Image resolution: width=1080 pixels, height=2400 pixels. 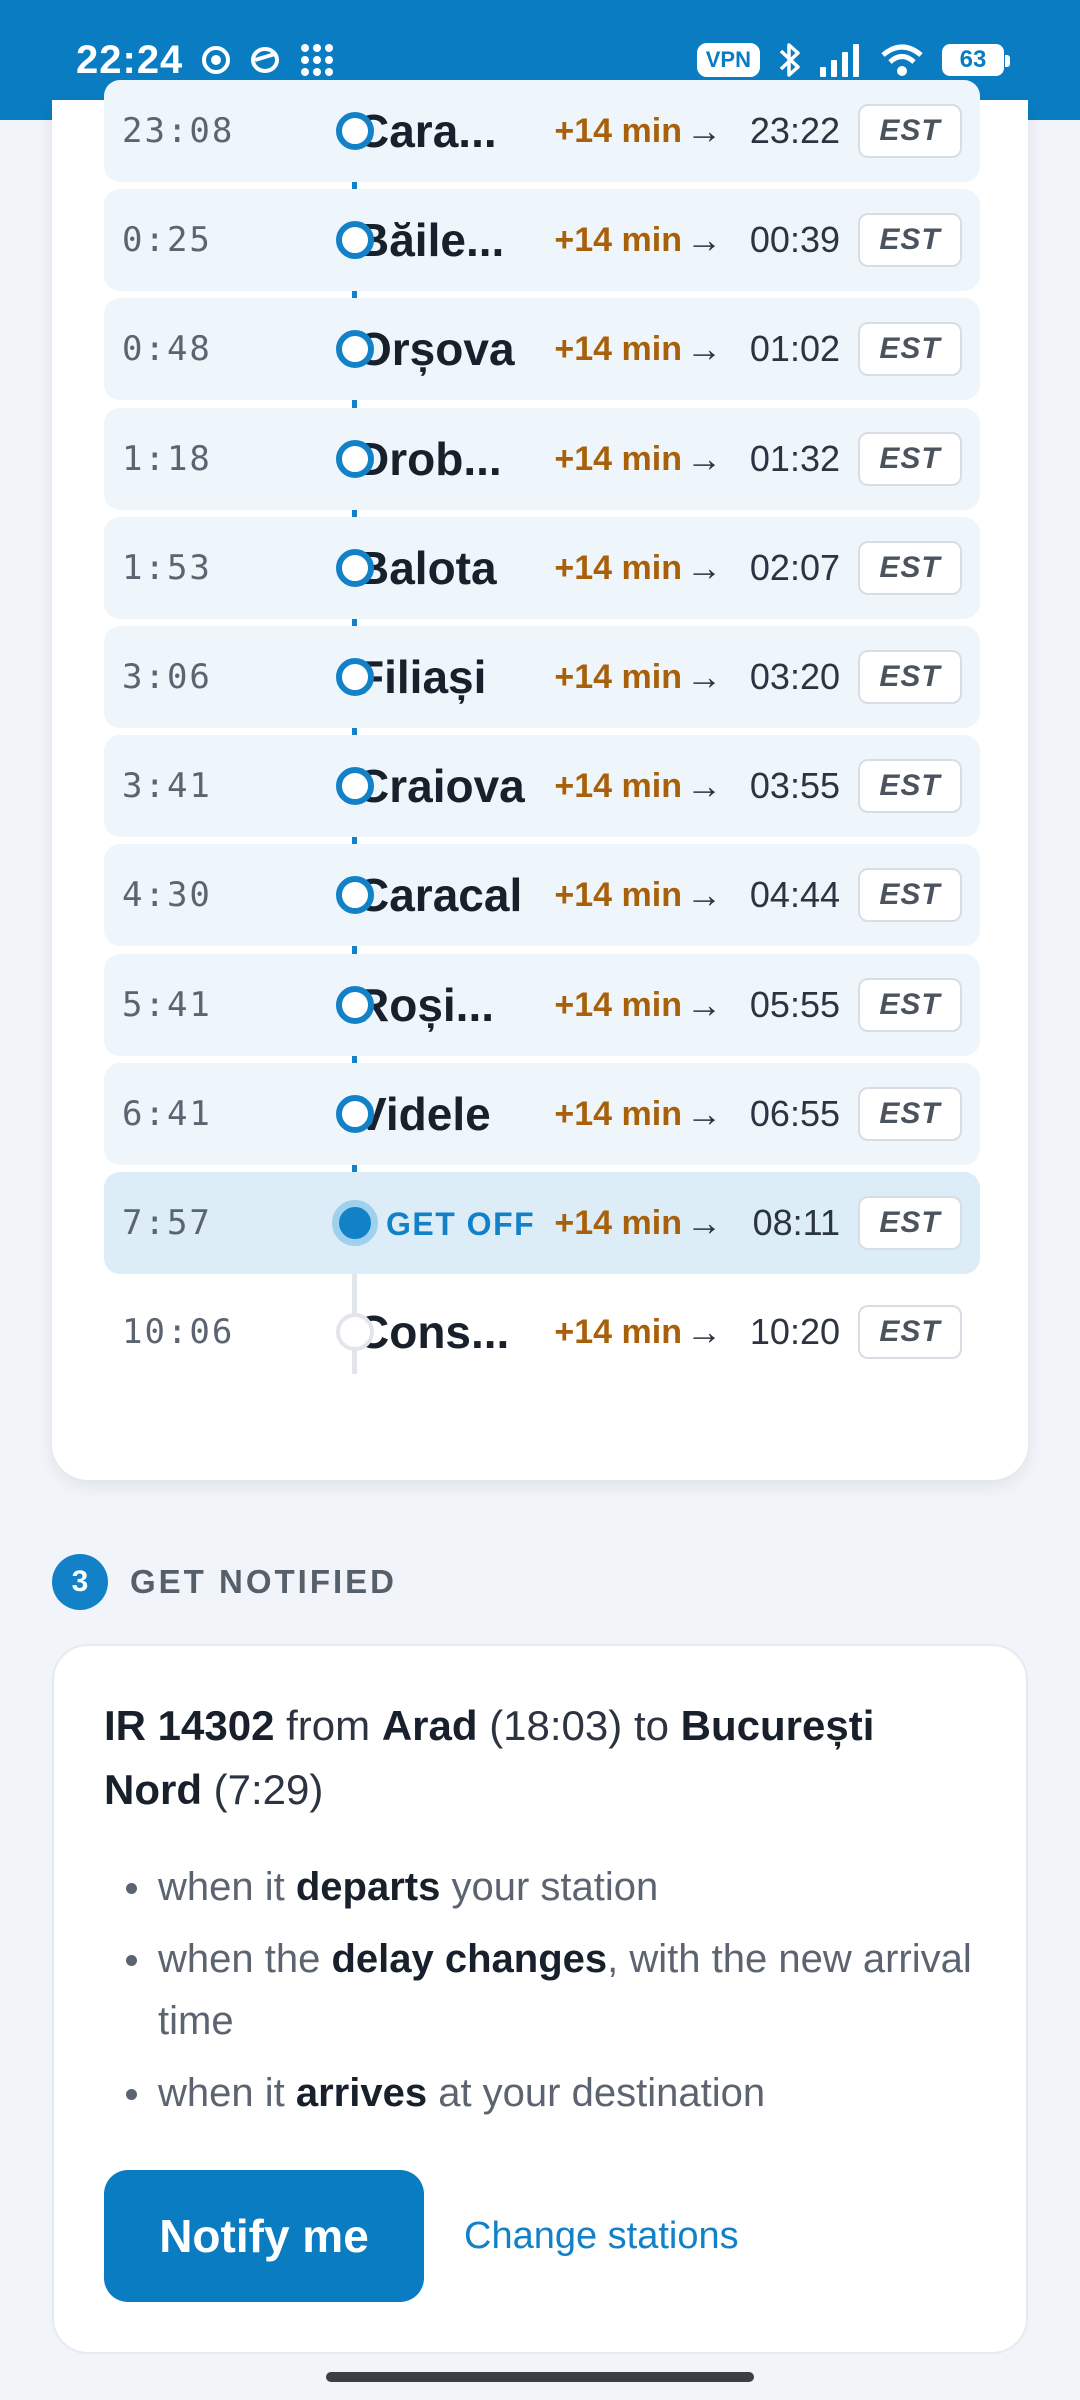 What do you see at coordinates (794, 1113) in the screenshot?
I see `stop-estimated-time: 06:55` at bounding box center [794, 1113].